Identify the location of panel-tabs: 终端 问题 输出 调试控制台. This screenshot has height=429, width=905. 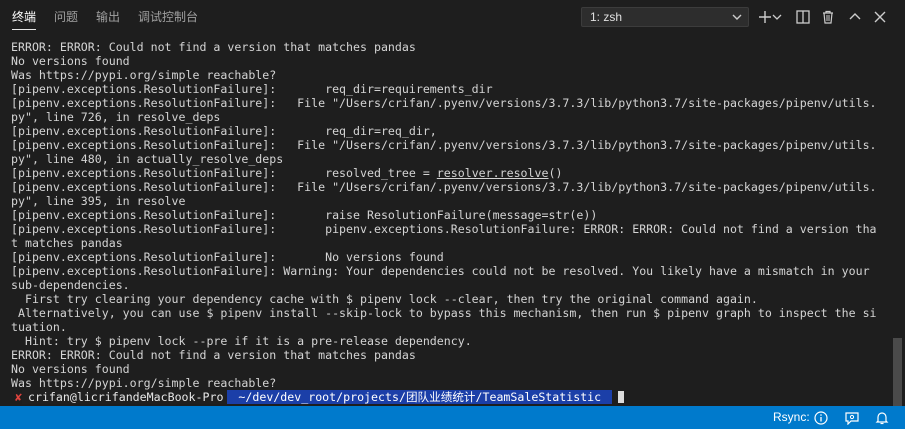
(102, 17).